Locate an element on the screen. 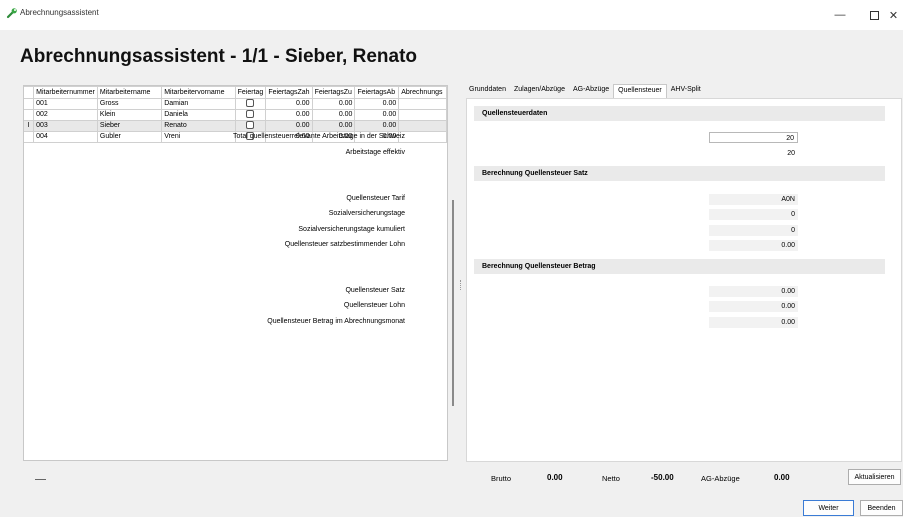  arbeitstage-effektiv-value: 20 is located at coordinates (791, 153).